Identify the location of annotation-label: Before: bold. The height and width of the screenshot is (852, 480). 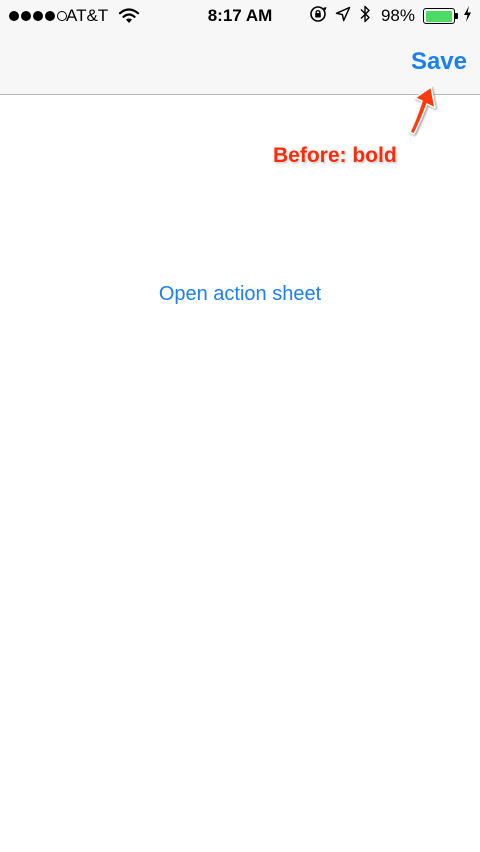
(335, 155).